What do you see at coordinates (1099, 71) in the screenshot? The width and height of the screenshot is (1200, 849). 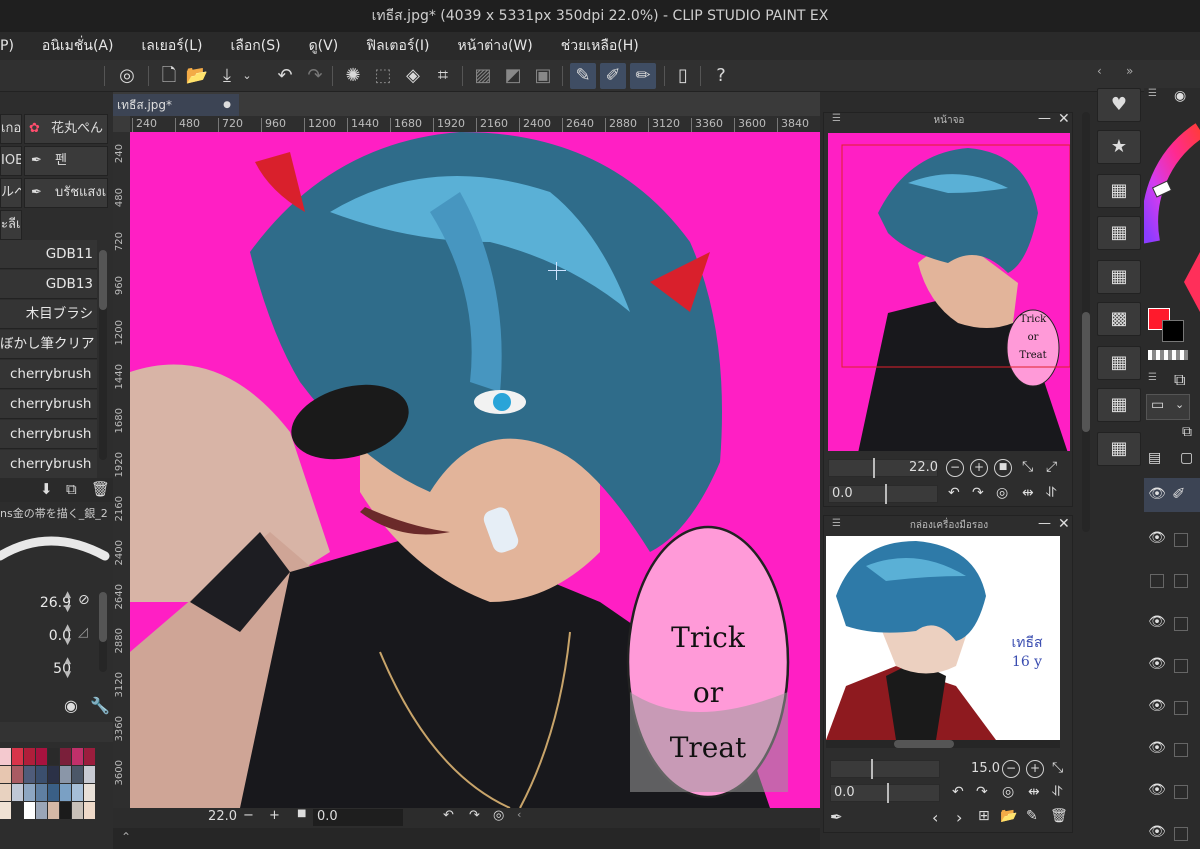 I see `collapse-icon: ‹` at bounding box center [1099, 71].